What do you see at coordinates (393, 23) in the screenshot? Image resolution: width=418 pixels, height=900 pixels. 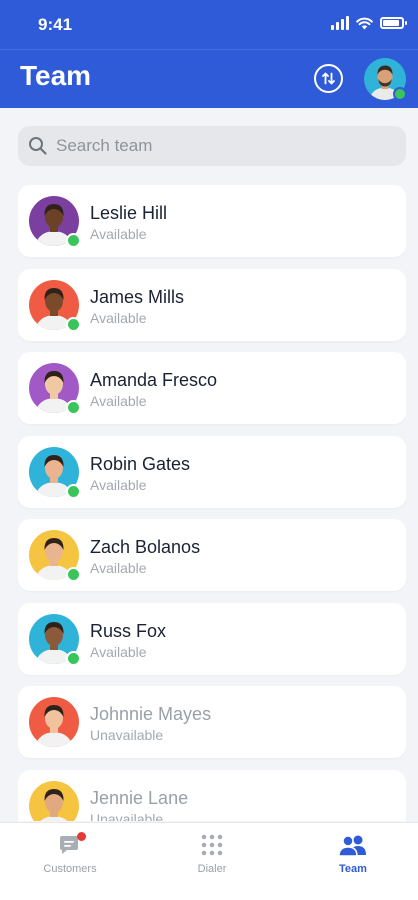 I see `battery-icon` at bounding box center [393, 23].